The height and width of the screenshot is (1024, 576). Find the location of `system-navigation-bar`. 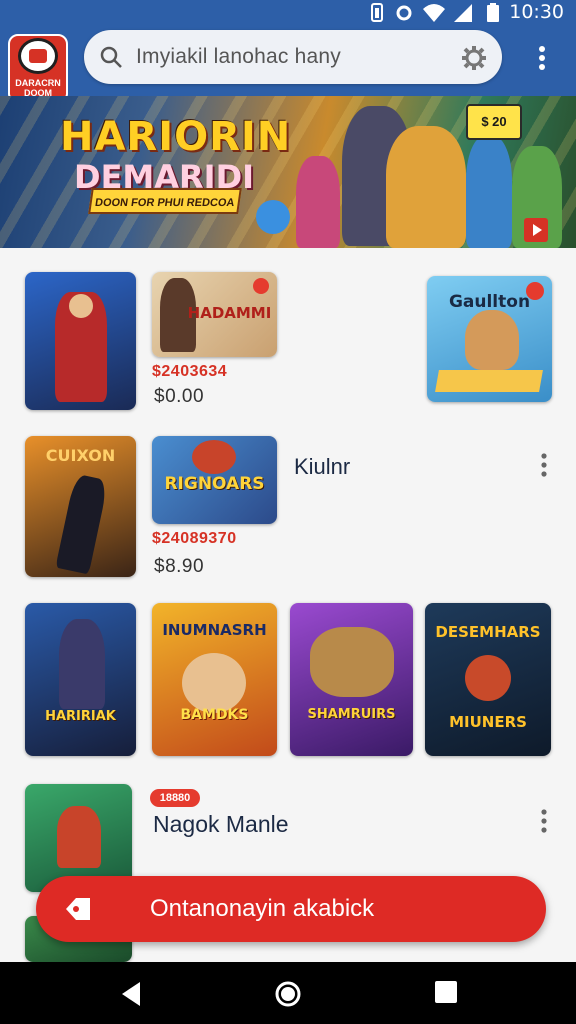

system-navigation-bar is located at coordinates (288, 993).